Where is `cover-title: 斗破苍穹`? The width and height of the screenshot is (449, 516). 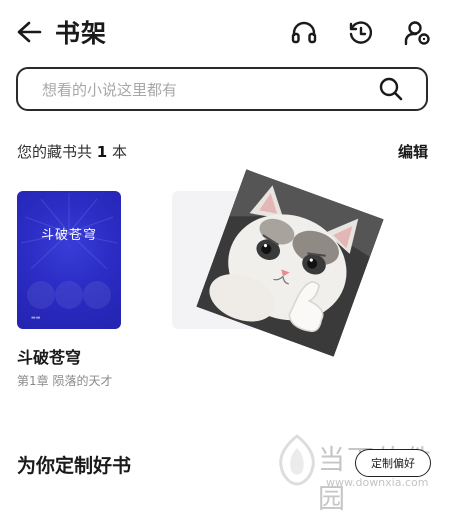 cover-title: 斗破苍穹 is located at coordinates (68, 235).